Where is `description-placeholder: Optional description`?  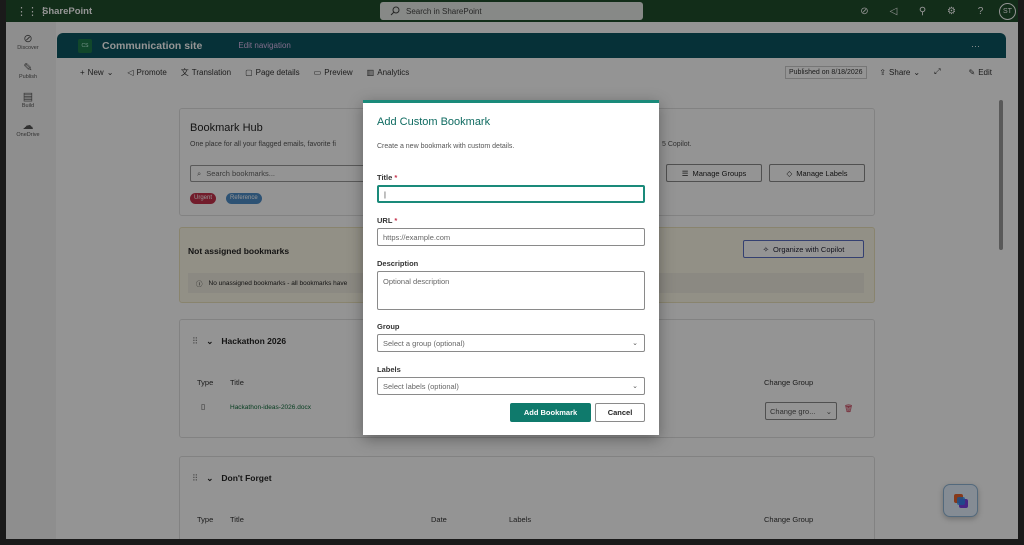 description-placeholder: Optional description is located at coordinates (416, 281).